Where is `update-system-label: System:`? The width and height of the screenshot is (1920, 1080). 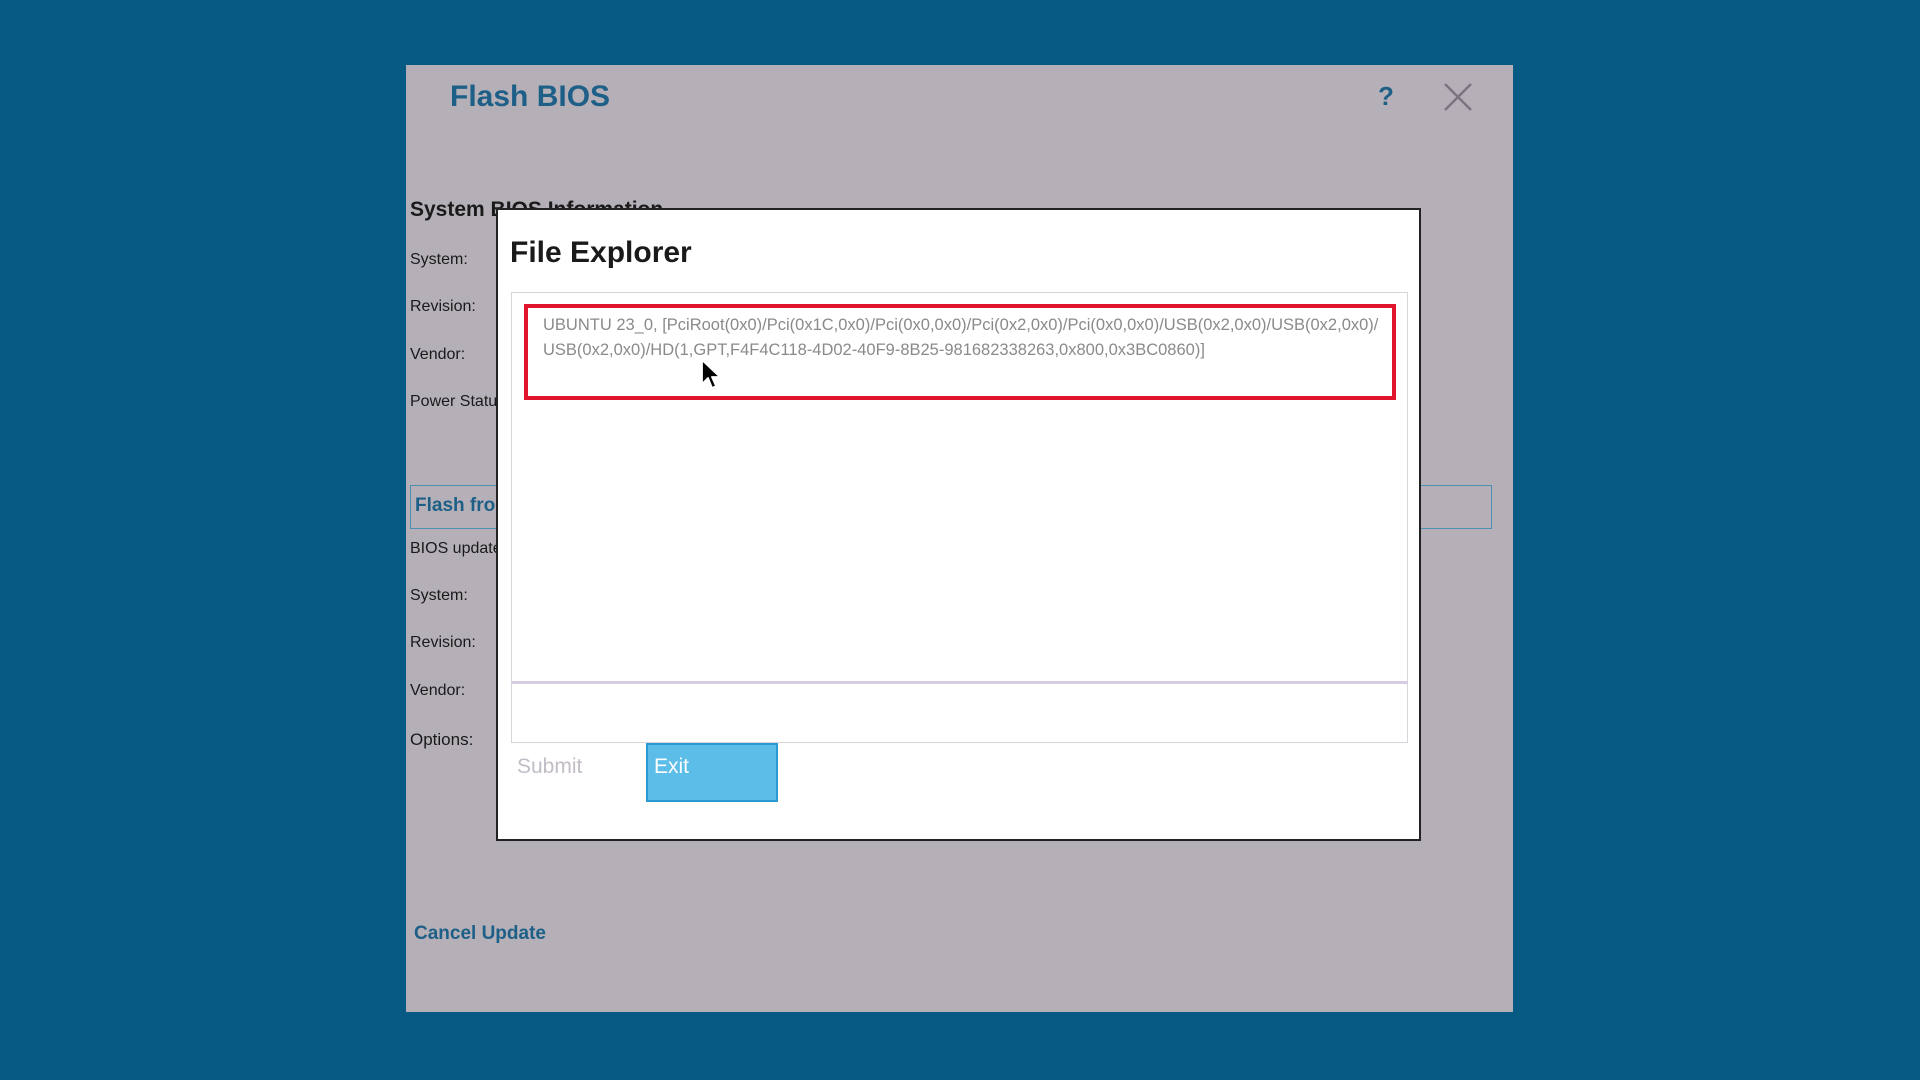
update-system-label: System: is located at coordinates (439, 595).